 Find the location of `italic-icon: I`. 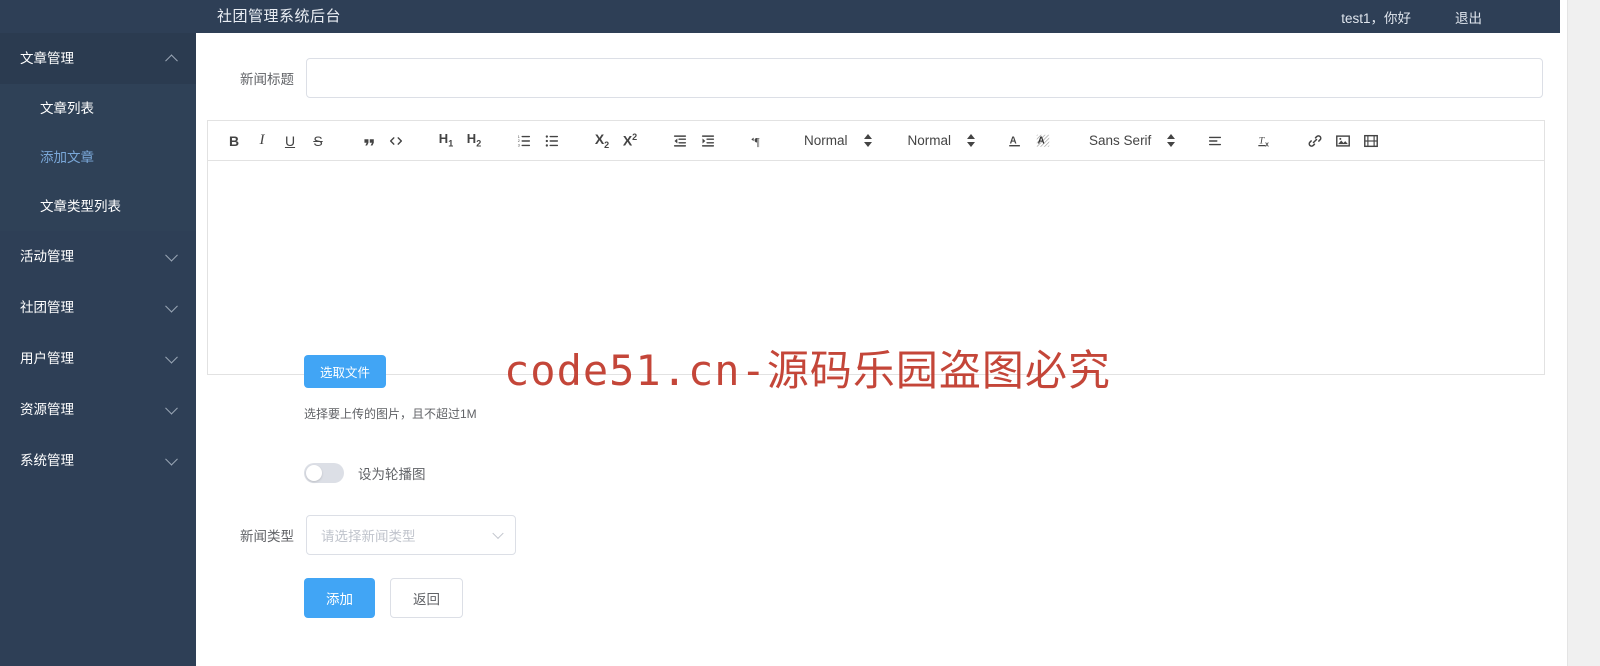

italic-icon: I is located at coordinates (262, 141).